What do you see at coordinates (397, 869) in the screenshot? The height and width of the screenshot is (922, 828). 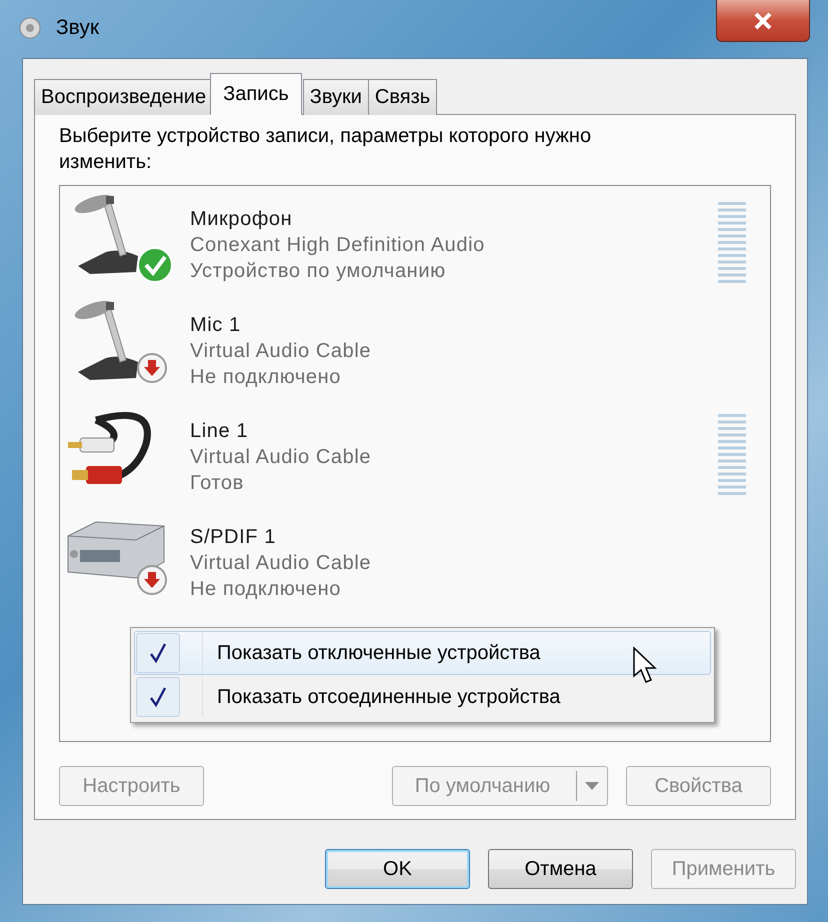 I see `dialog-button: OK` at bounding box center [397, 869].